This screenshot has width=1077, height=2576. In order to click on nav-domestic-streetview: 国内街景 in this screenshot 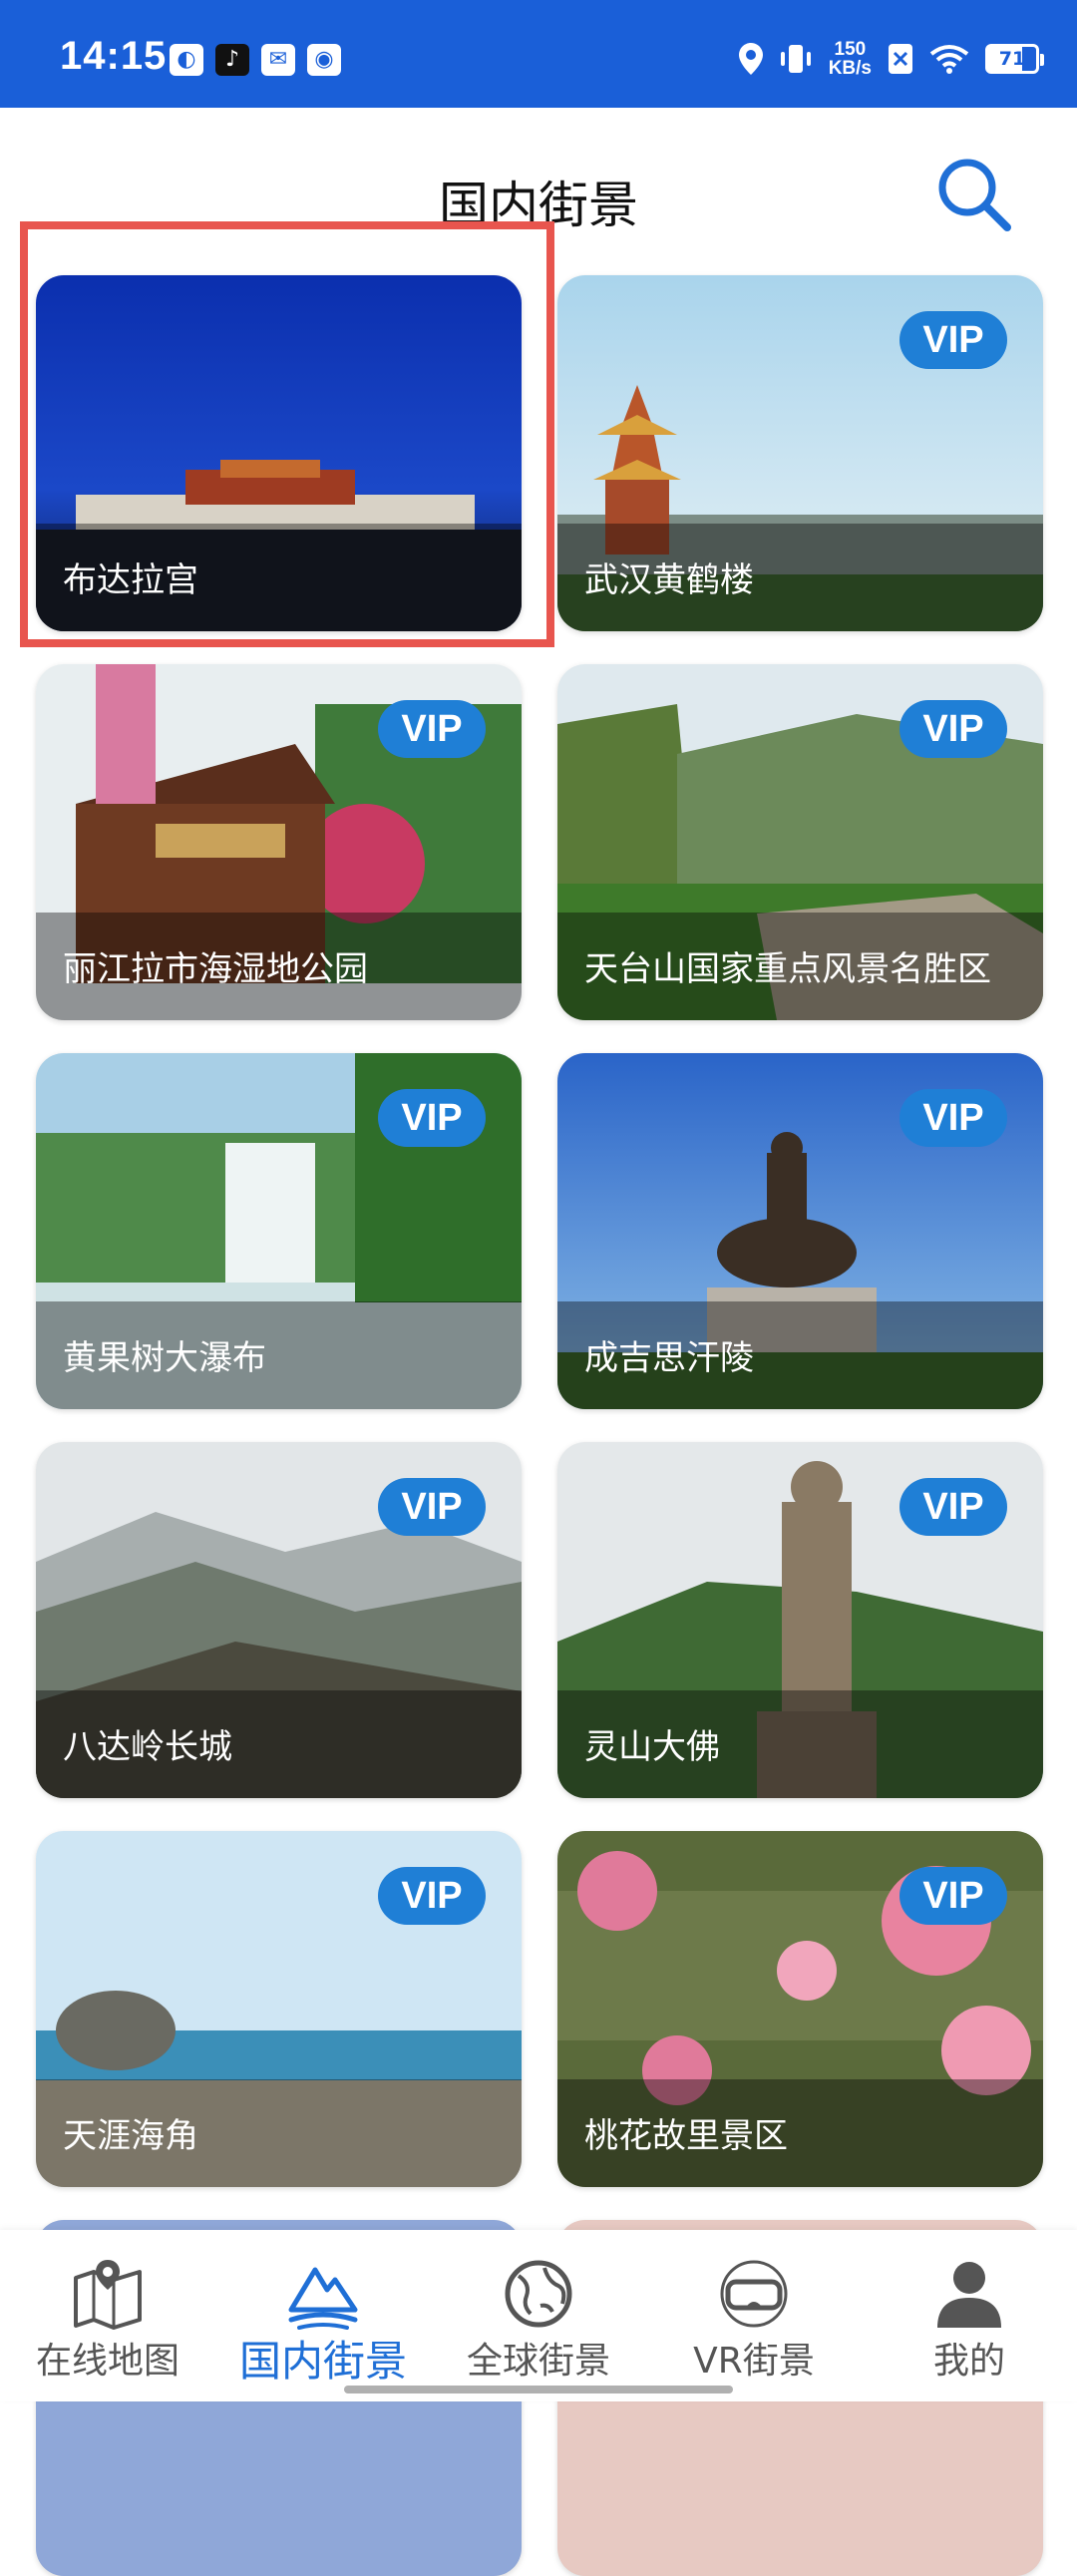, I will do `click(323, 2315)`.